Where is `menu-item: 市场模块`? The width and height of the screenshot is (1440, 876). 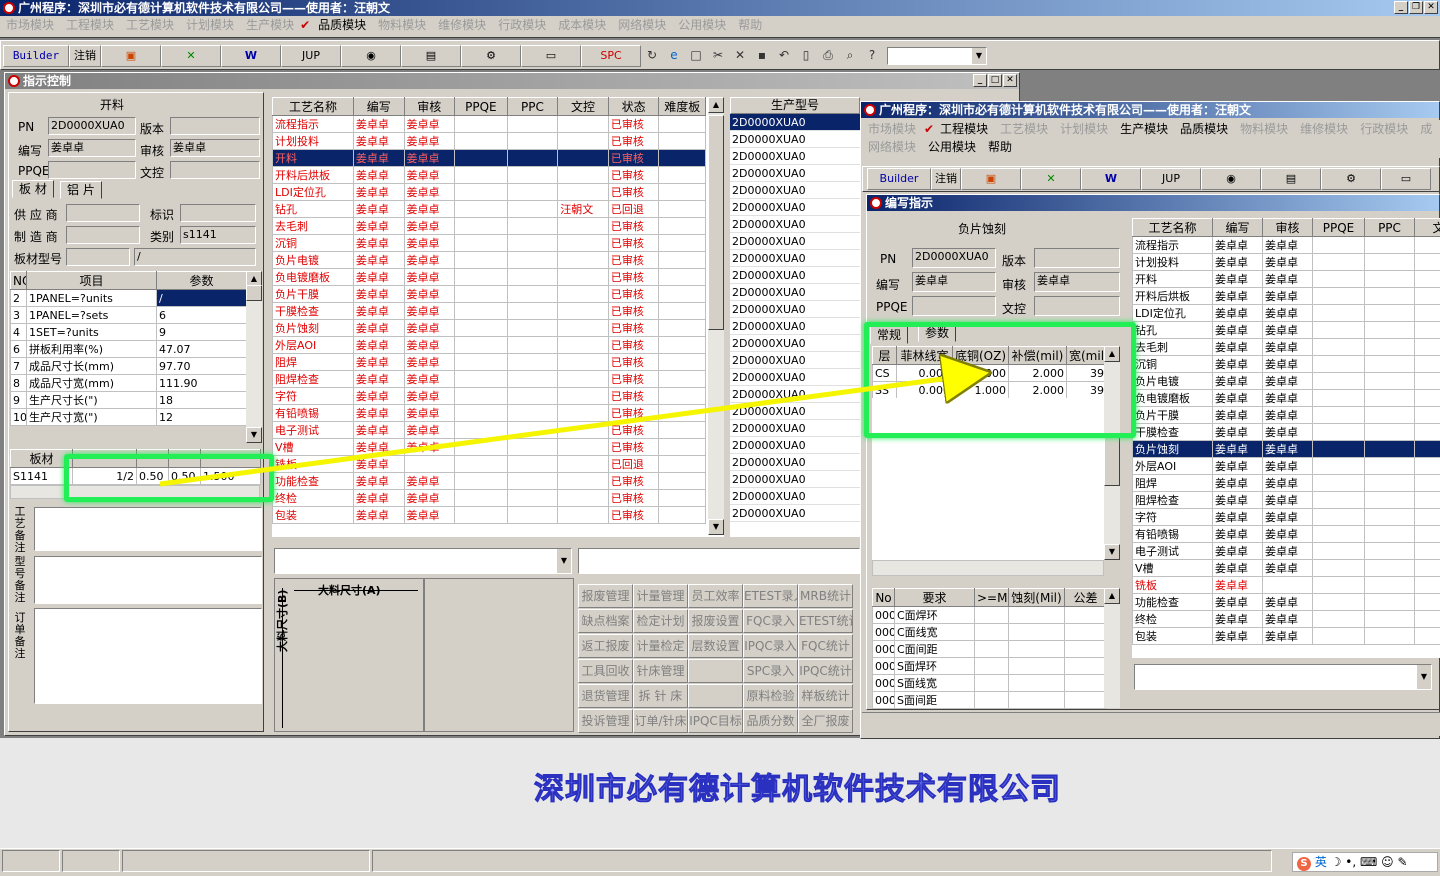
menu-item: 市场模块 is located at coordinates (30, 25).